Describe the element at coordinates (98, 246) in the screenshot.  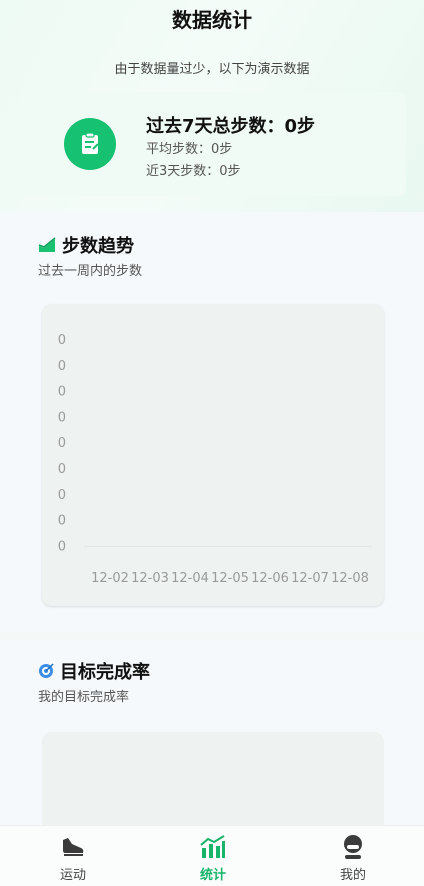
I see `trend-title: 步数趋势` at that location.